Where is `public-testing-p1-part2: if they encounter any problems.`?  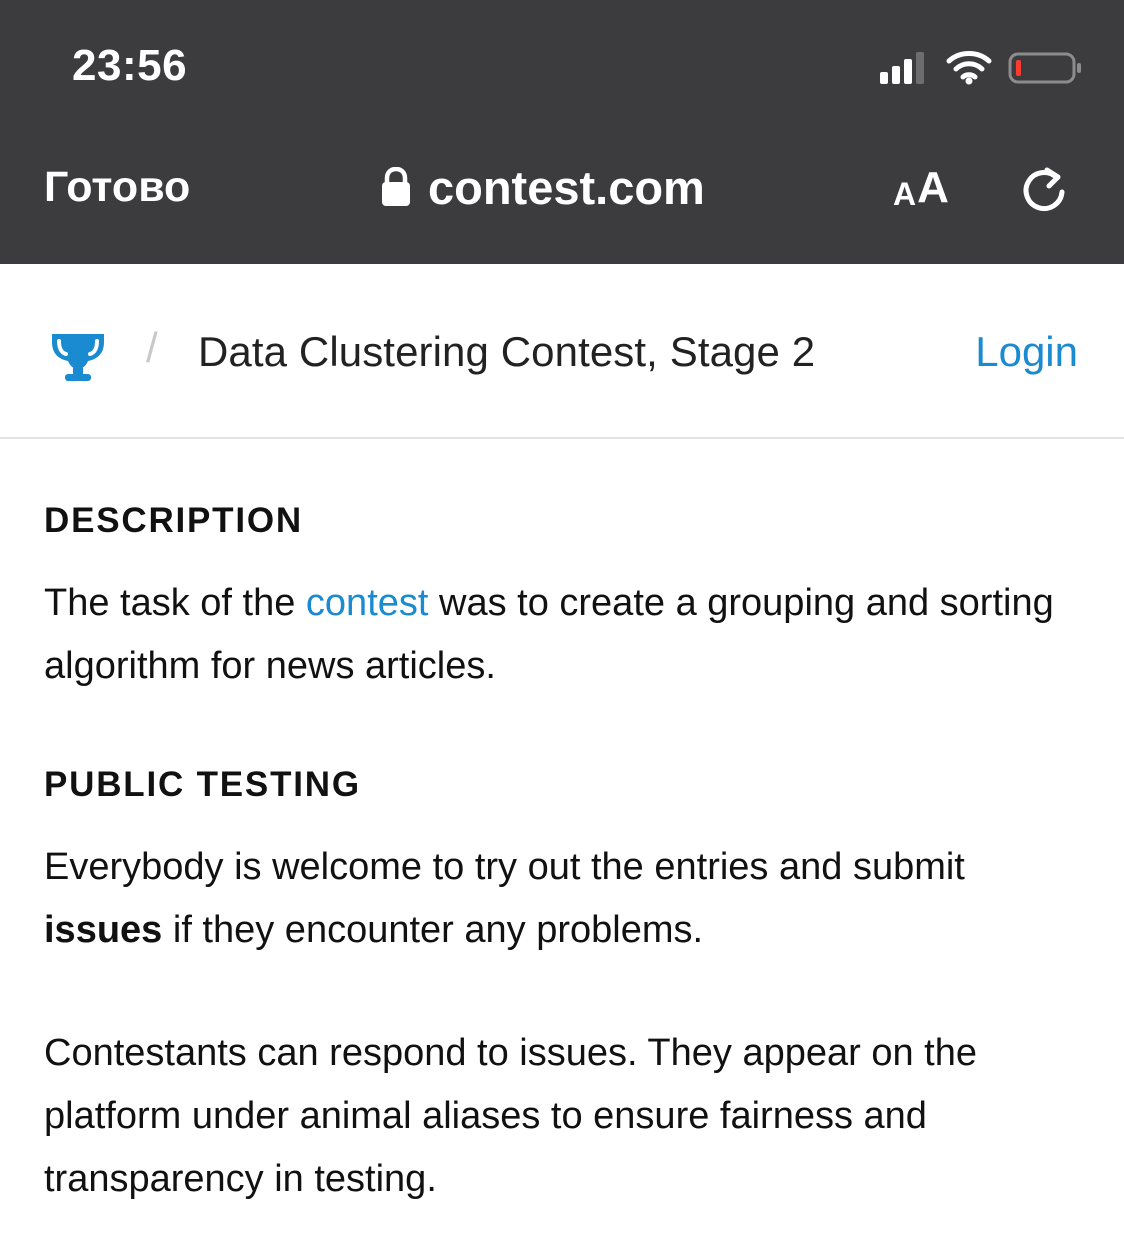
public-testing-p1-part2: if they encounter any problems. is located at coordinates (433, 930).